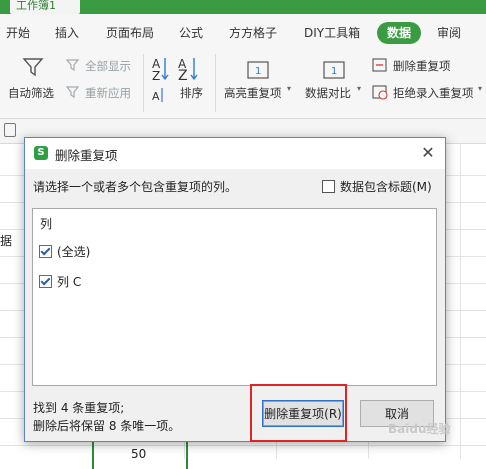  Describe the element at coordinates (69, 282) in the screenshot. I see `list-item-label: 列 C` at that location.